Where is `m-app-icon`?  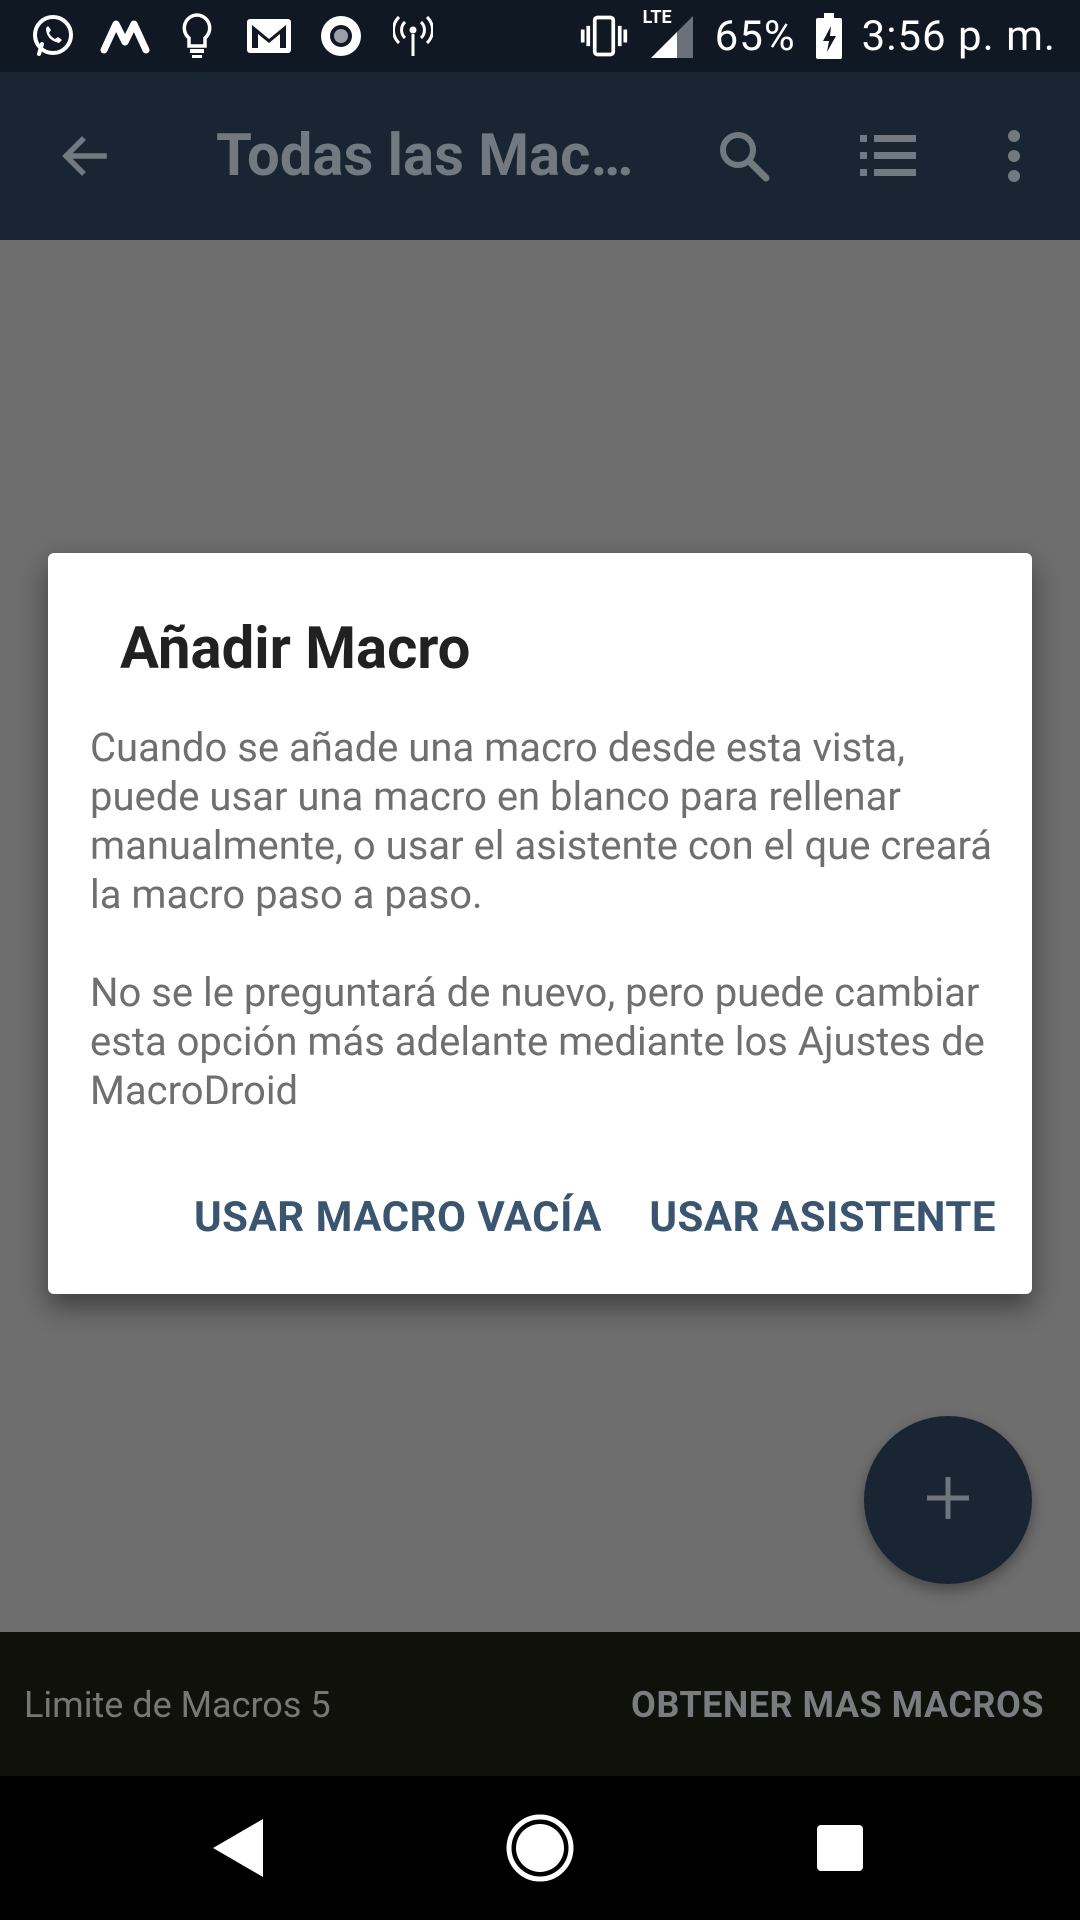 m-app-icon is located at coordinates (125, 36).